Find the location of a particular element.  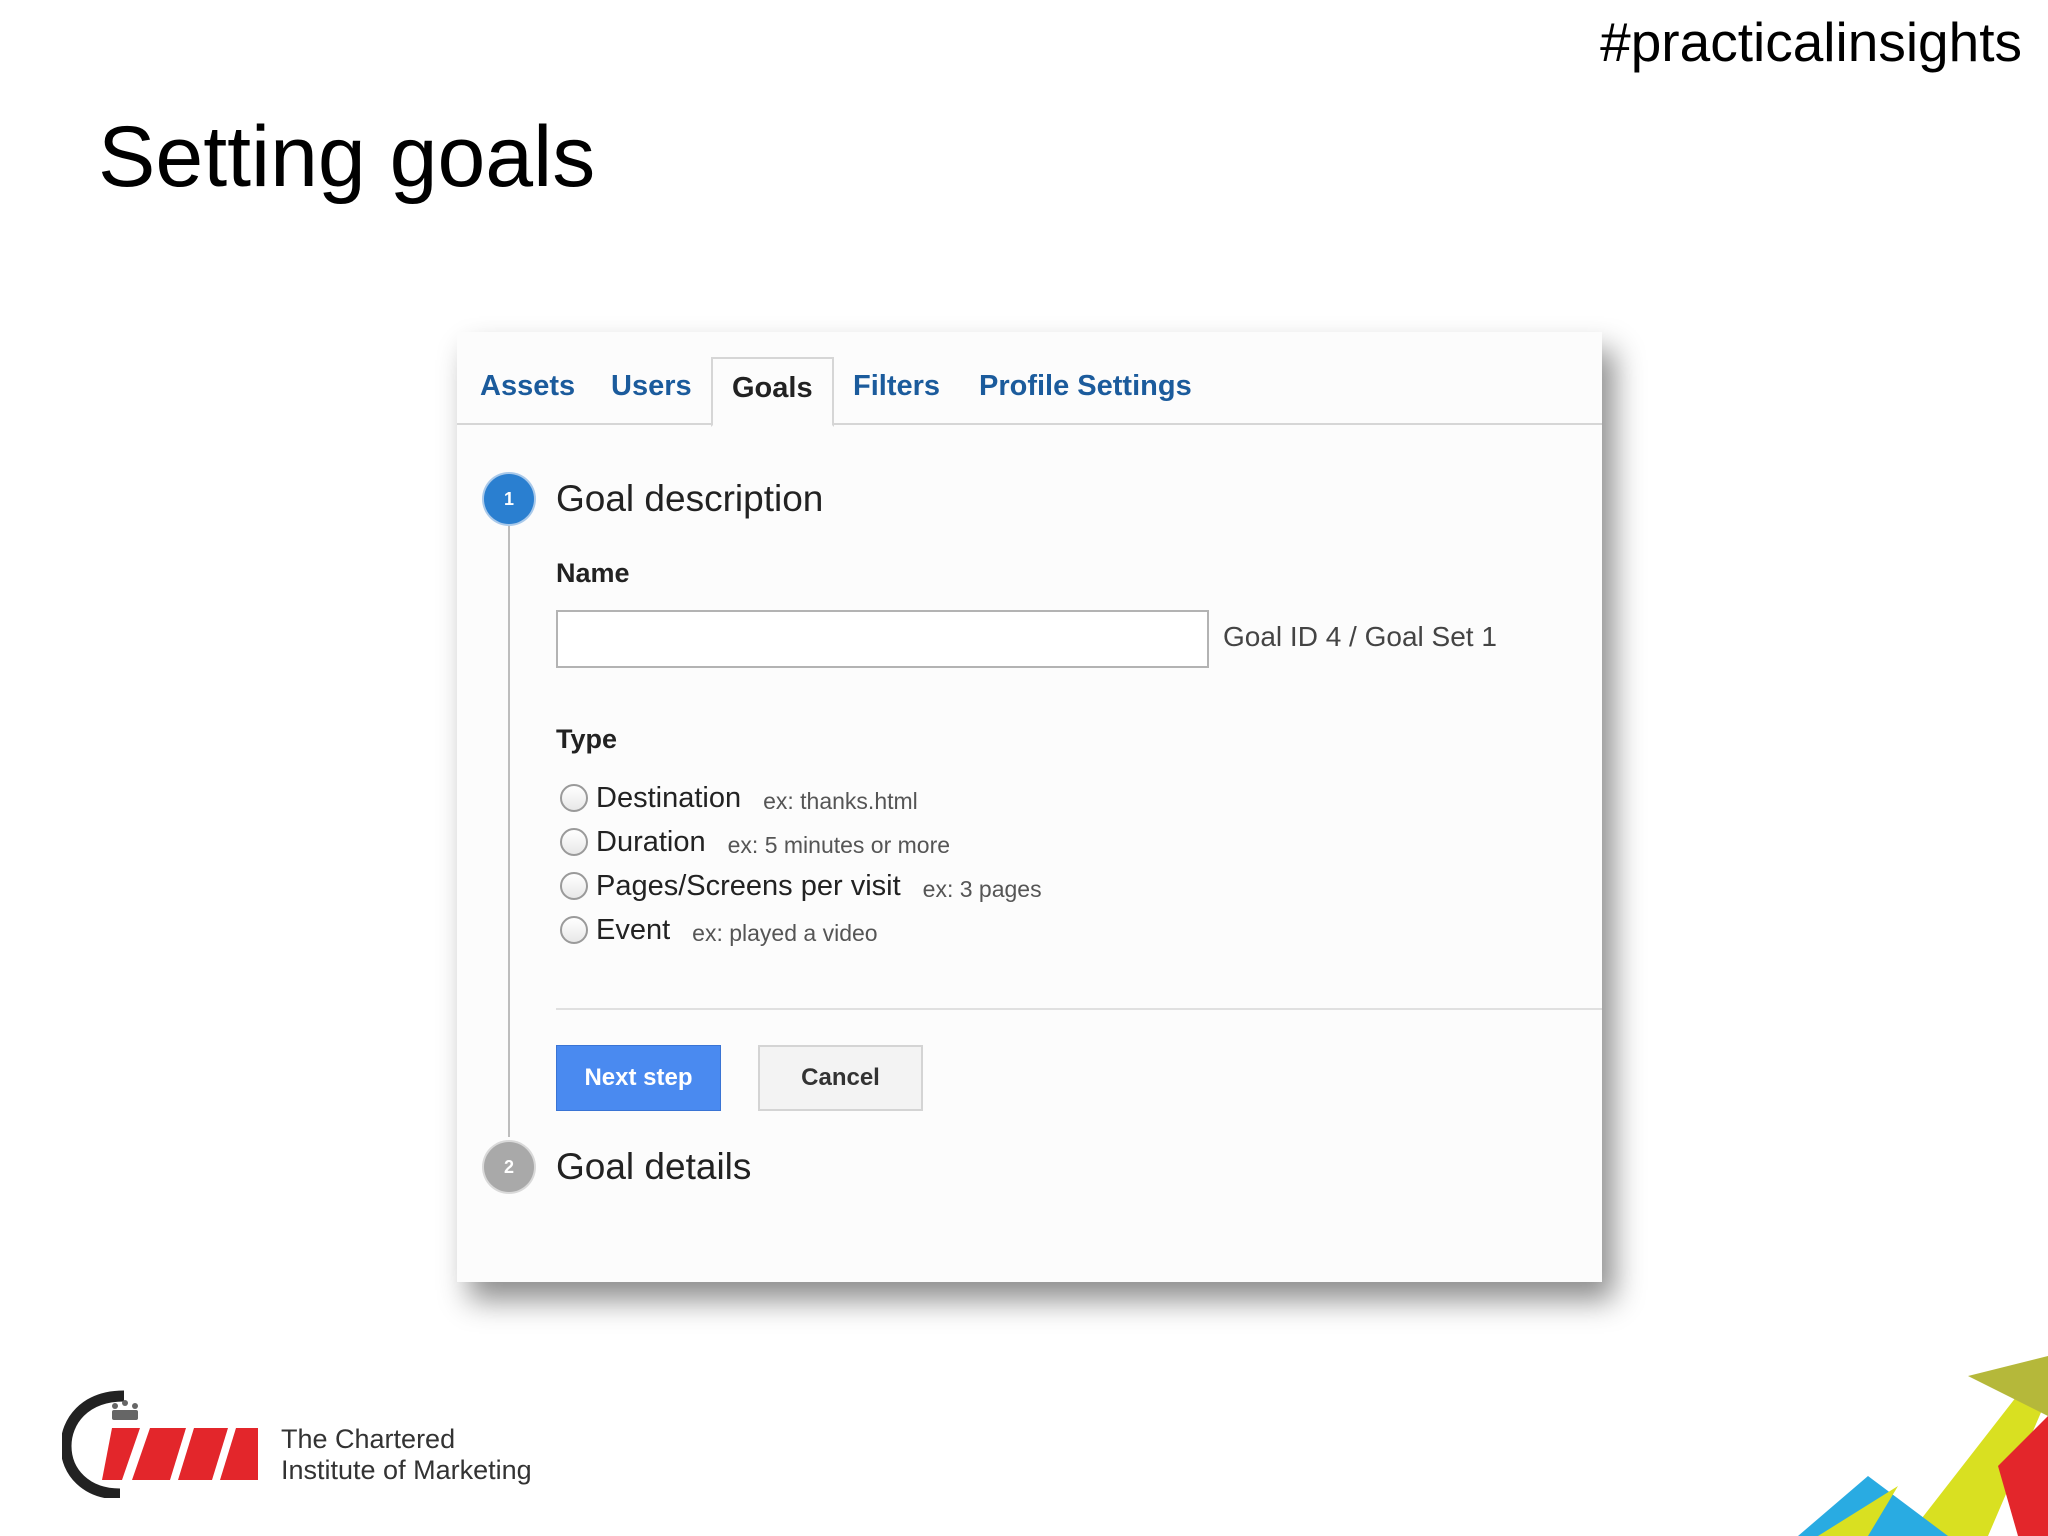

step-2-heading: Goal details is located at coordinates (654, 1166).